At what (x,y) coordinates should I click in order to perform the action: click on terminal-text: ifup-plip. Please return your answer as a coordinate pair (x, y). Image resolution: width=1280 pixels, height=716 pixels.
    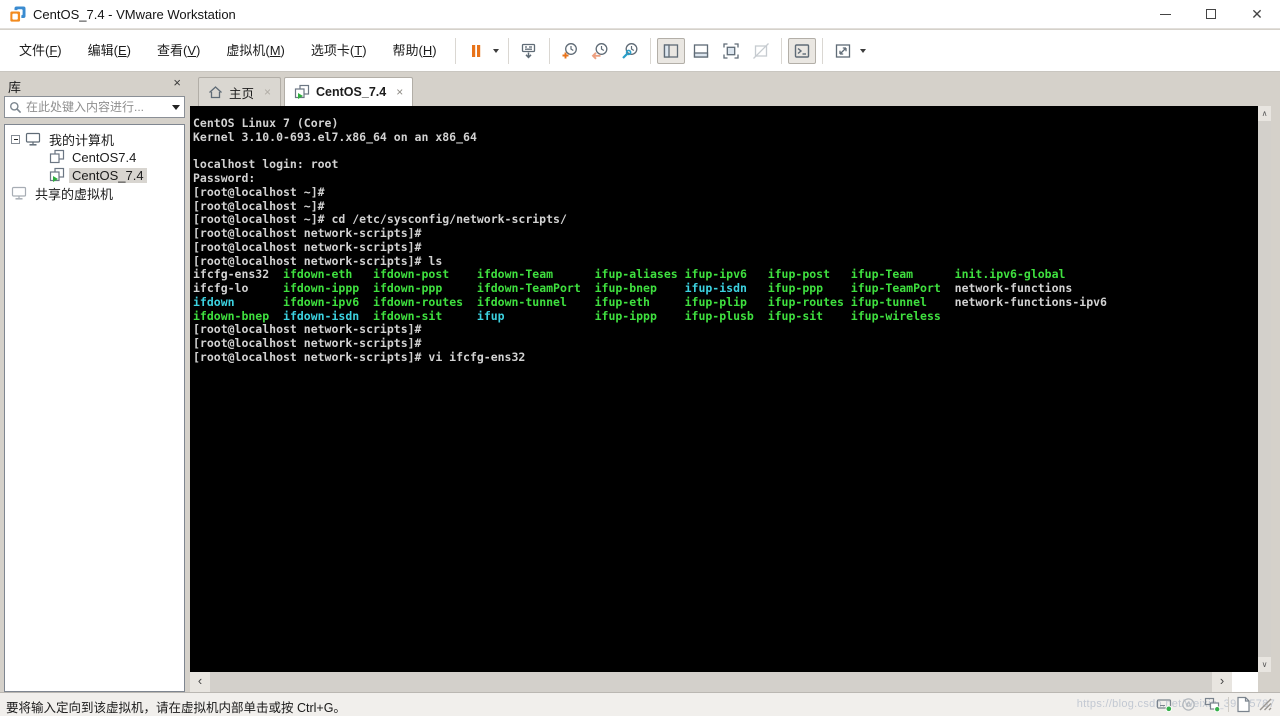
    Looking at the image, I should click on (726, 301).